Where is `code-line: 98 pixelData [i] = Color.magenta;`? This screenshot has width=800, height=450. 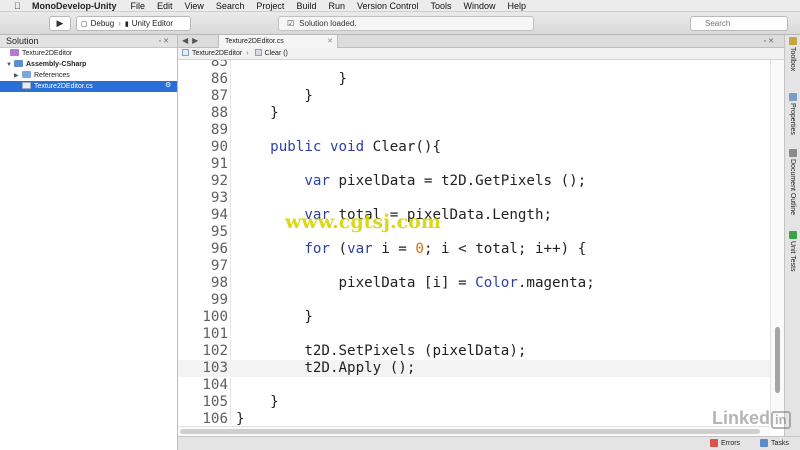
code-line: 98 pixelData [i] = Color.magenta; is located at coordinates (474, 283).